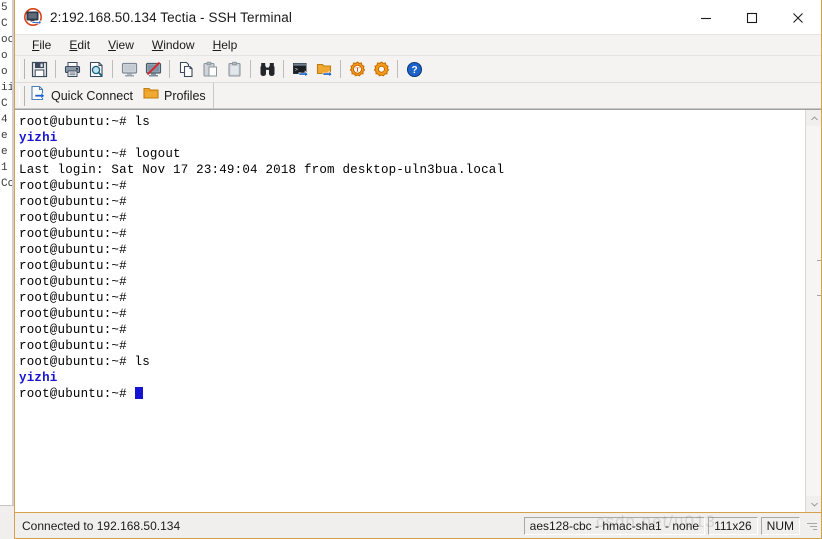 This screenshot has height=539, width=822. Describe the element at coordinates (33, 17) in the screenshot. I see `ssh-terminal-icon` at that location.